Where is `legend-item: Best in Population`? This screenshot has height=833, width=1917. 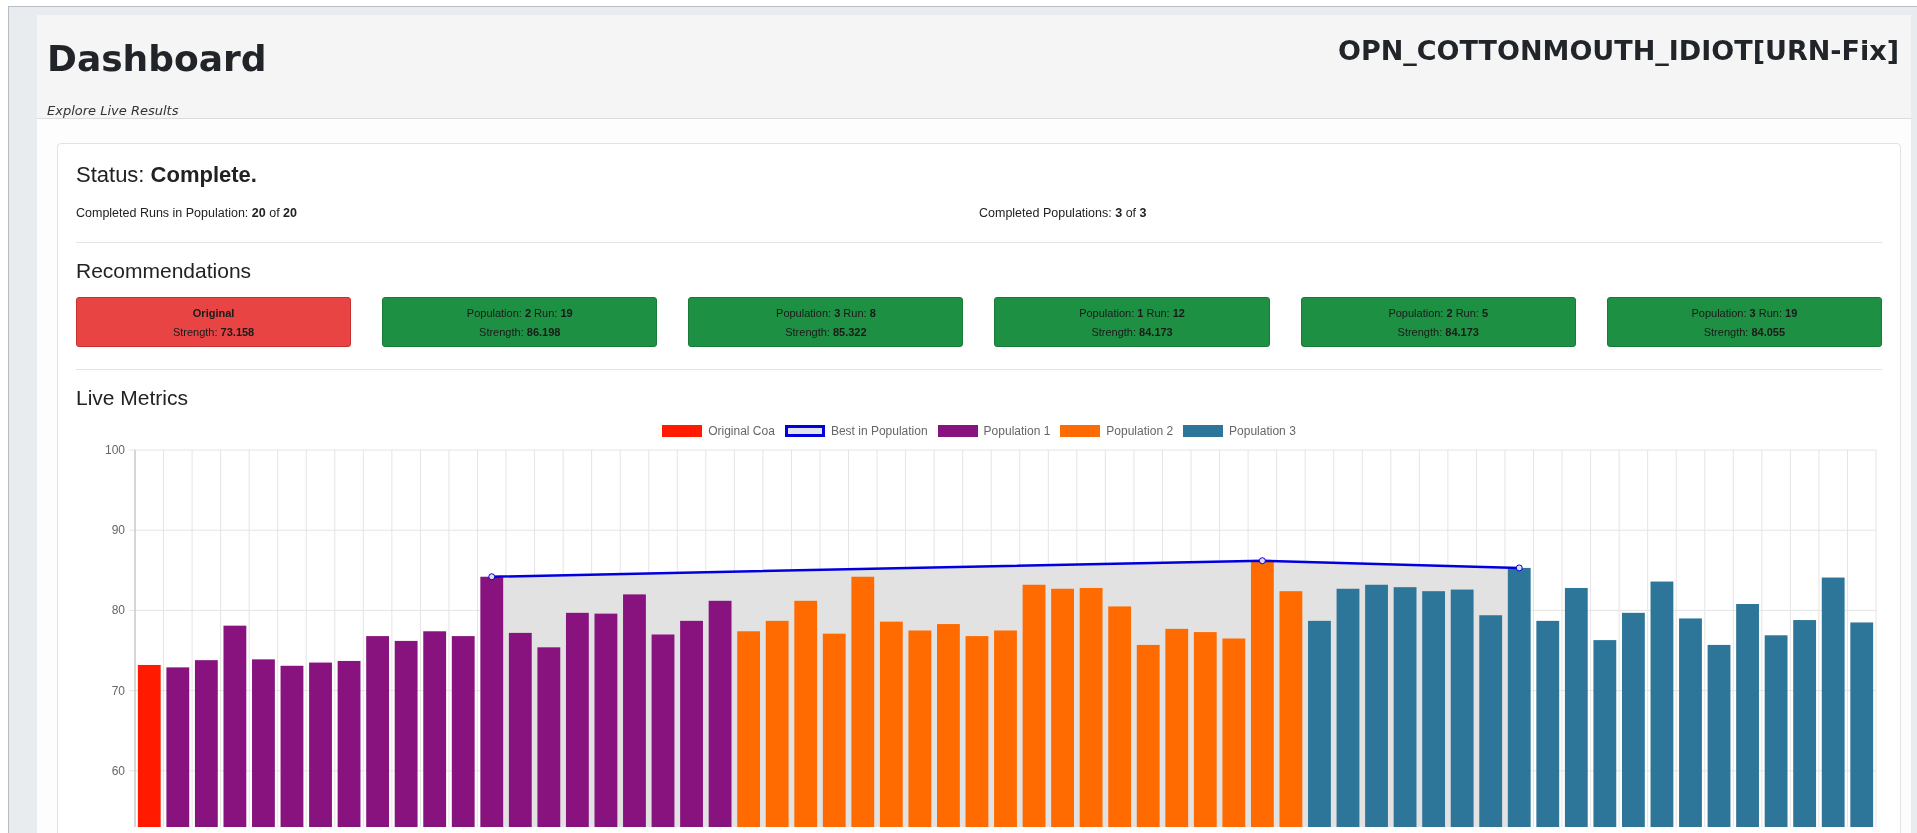
legend-item: Best in Population is located at coordinates (856, 431).